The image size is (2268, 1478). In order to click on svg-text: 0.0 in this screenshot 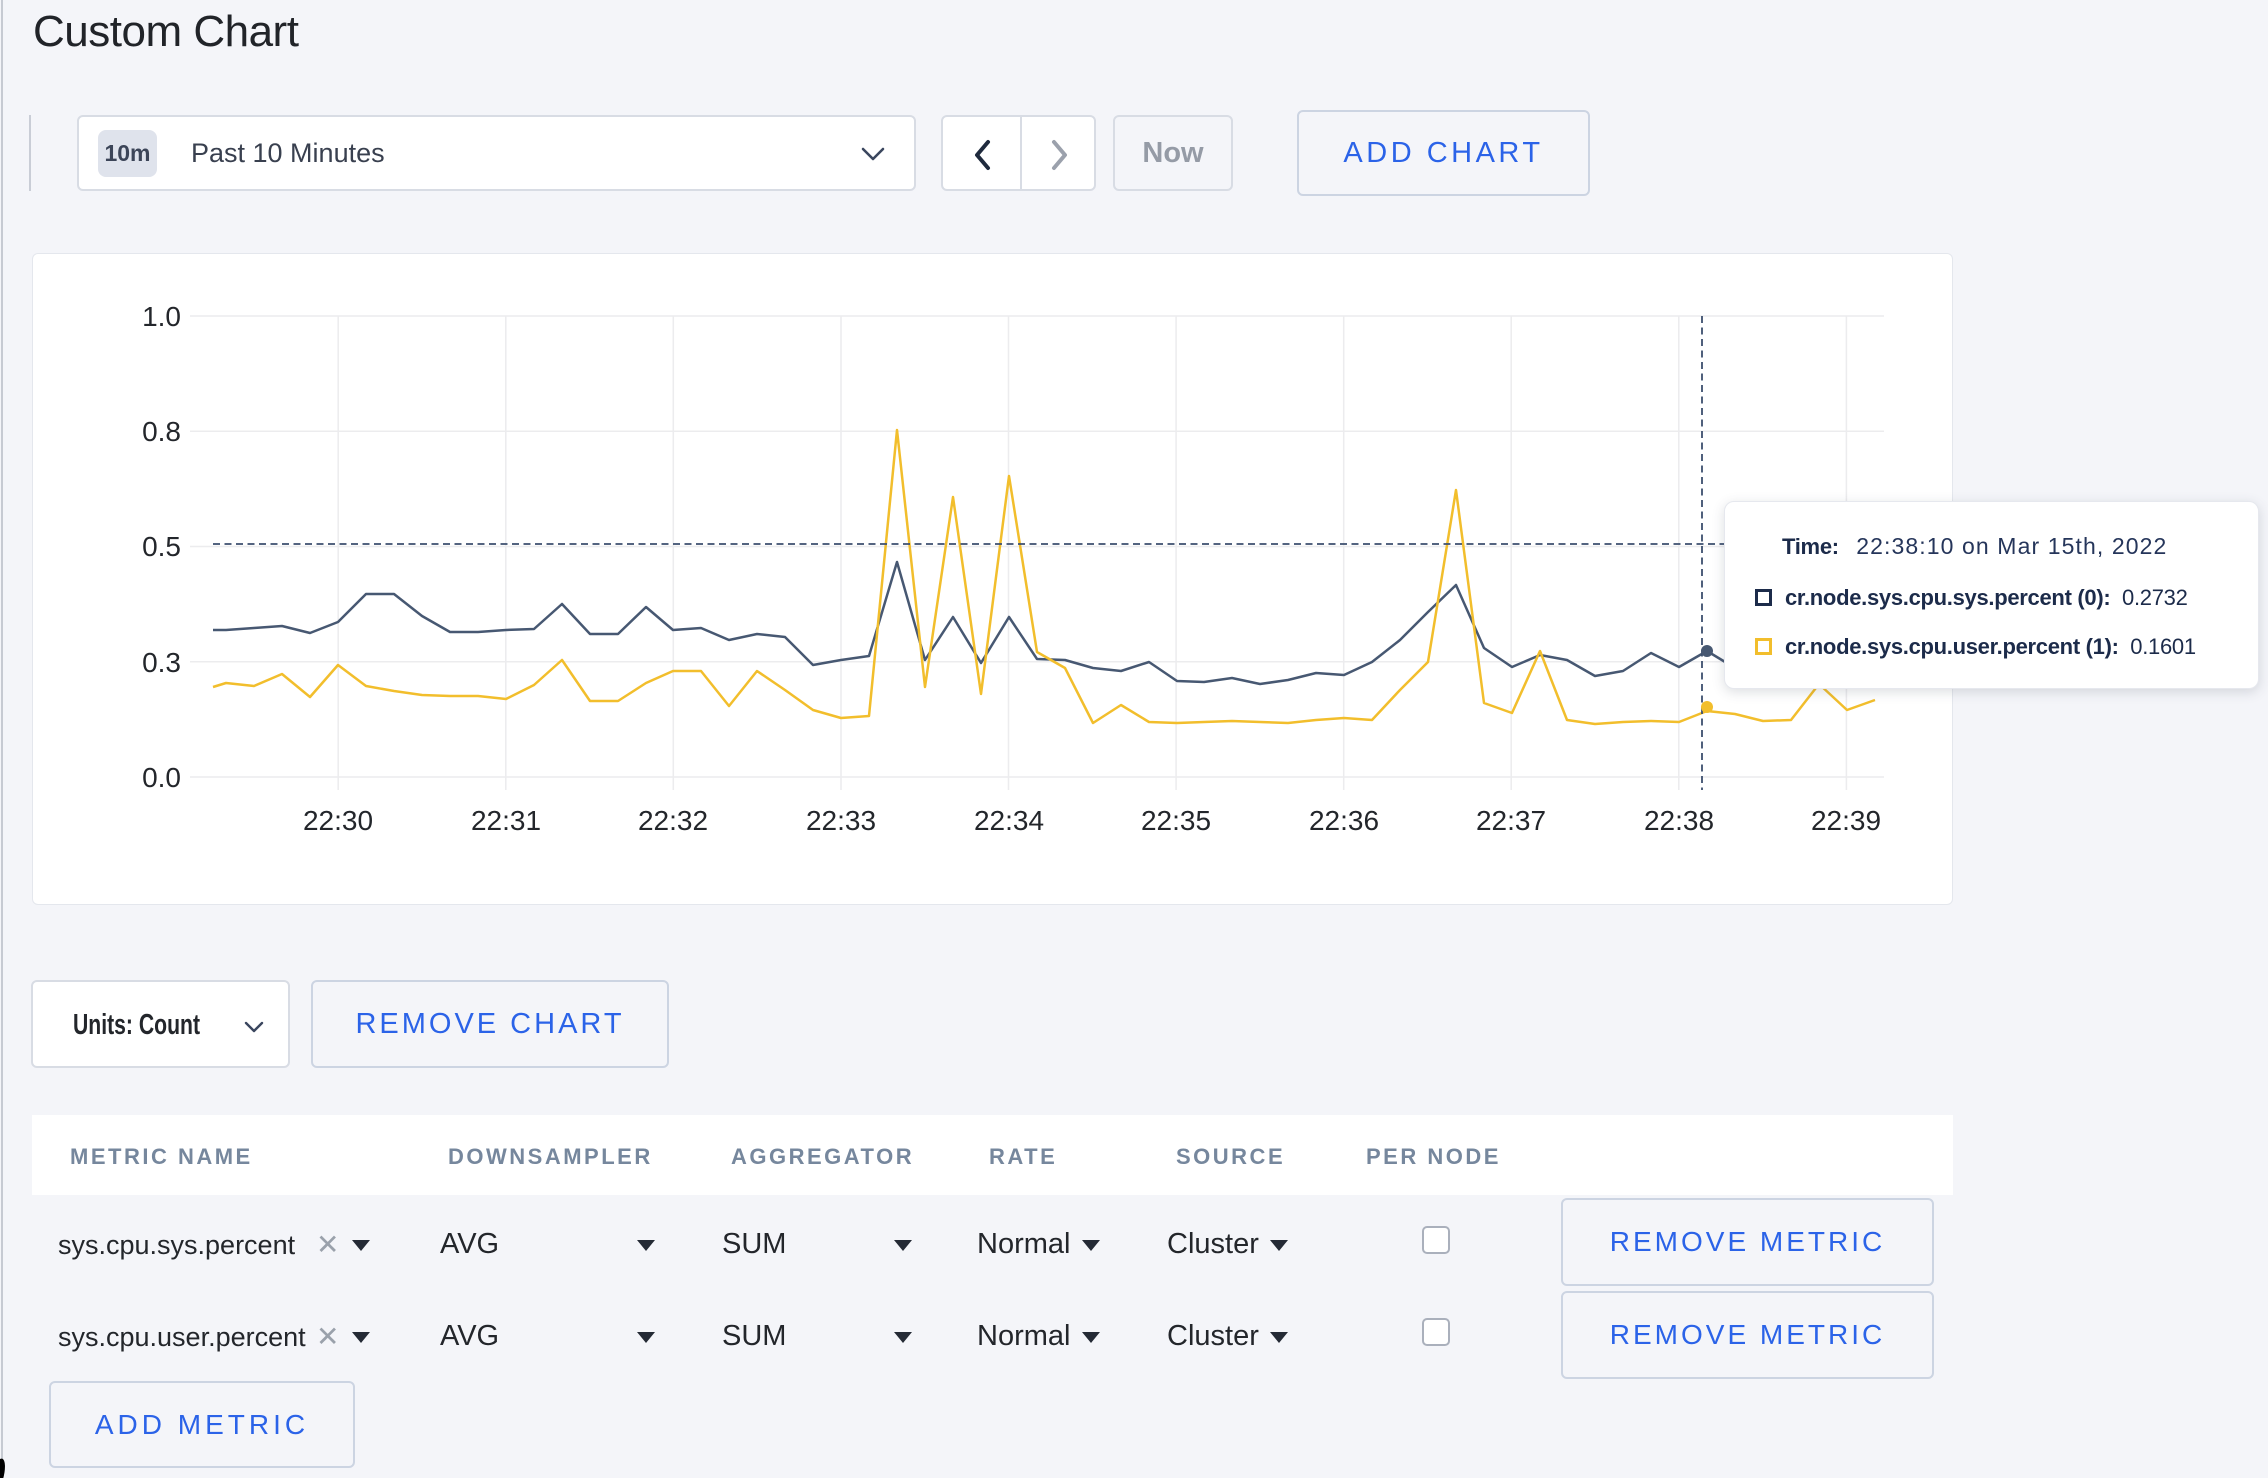, I will do `click(161, 777)`.